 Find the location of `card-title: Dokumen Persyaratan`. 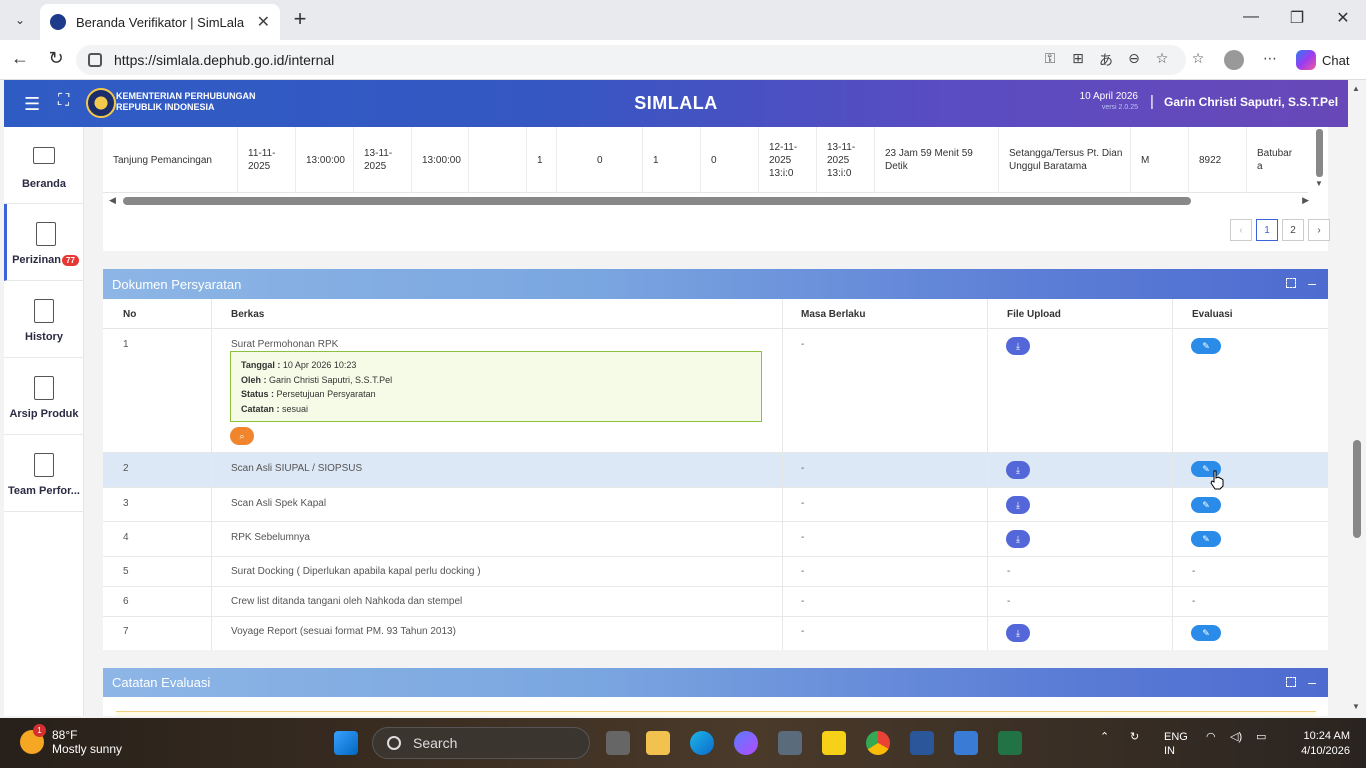

card-title: Dokumen Persyaratan is located at coordinates (177, 284).